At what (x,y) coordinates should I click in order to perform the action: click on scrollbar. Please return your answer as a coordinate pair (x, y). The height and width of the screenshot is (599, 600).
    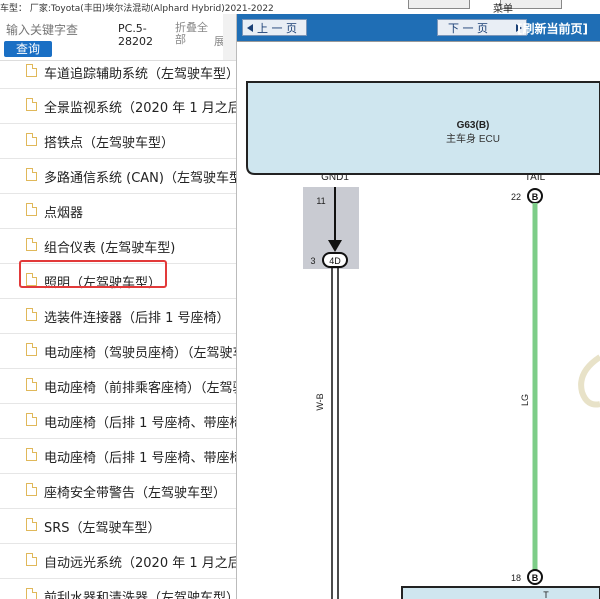
    Looking at the image, I should click on (229, 37).